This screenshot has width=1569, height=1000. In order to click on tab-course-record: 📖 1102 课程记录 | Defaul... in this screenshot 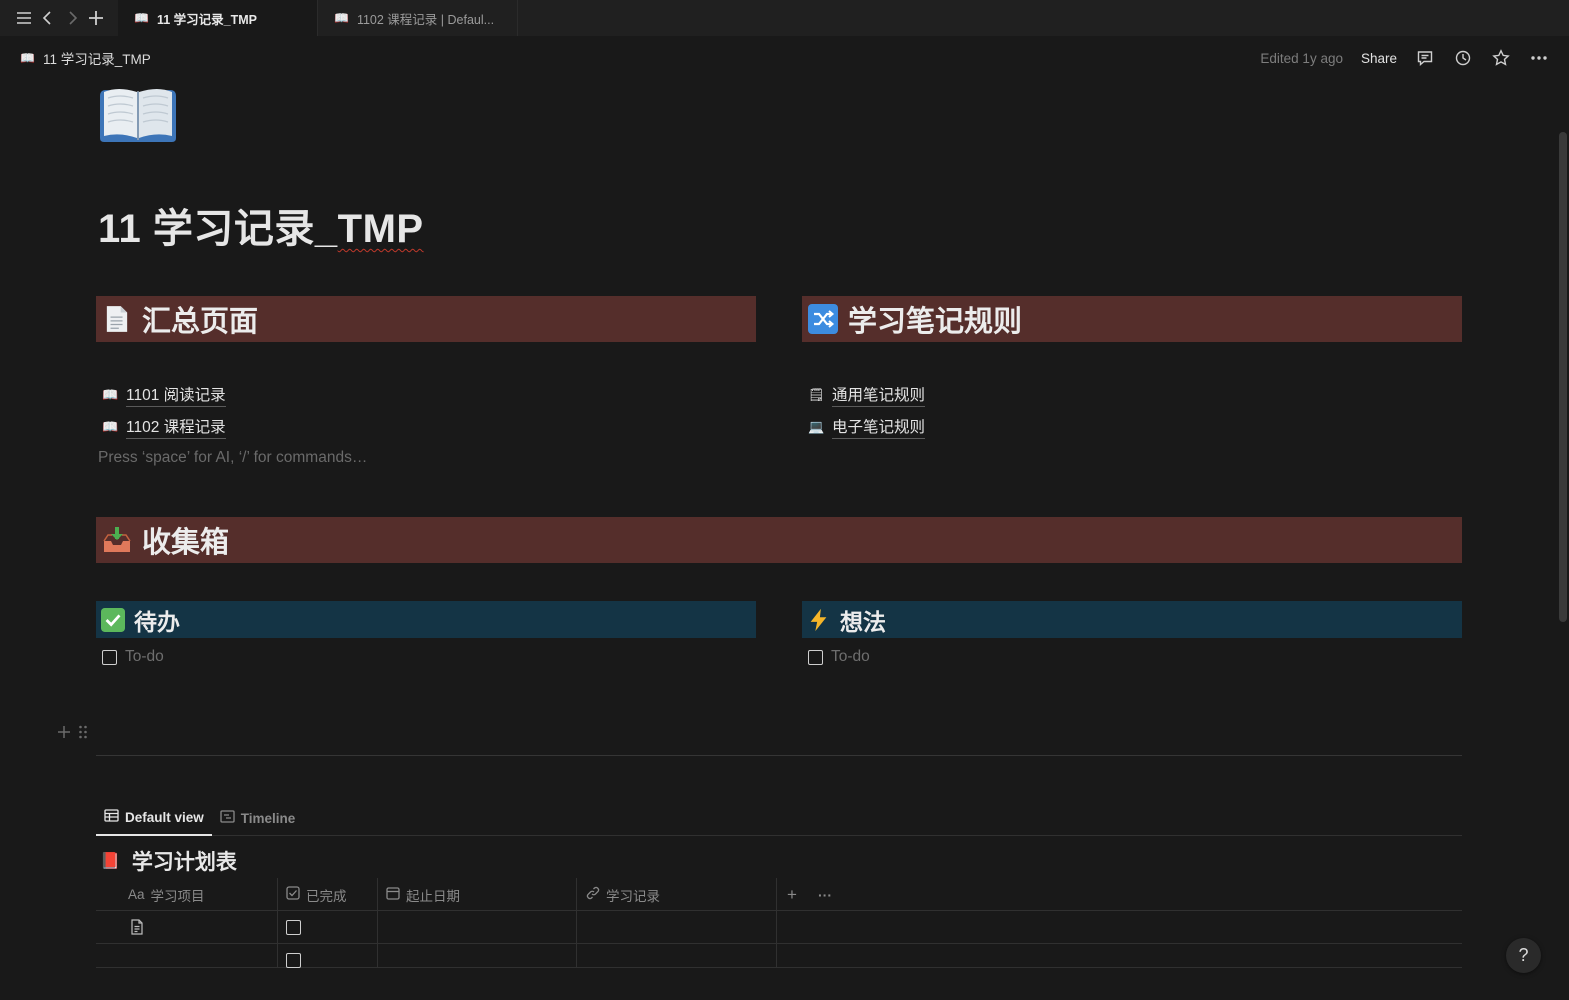, I will do `click(418, 18)`.